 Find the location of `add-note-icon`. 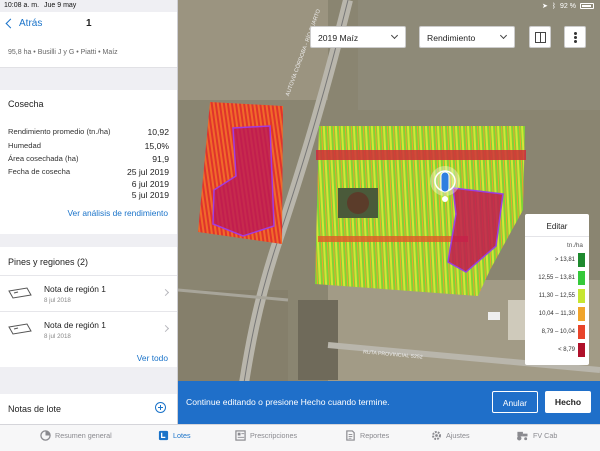

add-note-icon is located at coordinates (160, 407).